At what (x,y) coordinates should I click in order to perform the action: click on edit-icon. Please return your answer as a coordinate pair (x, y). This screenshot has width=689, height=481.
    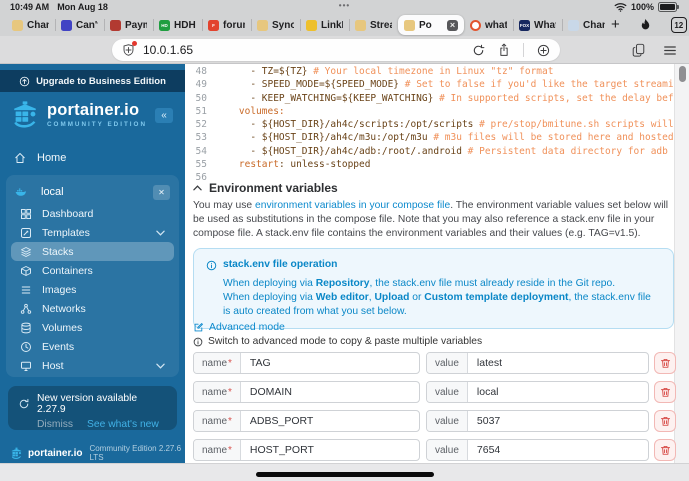
    Looking at the image, I should click on (198, 327).